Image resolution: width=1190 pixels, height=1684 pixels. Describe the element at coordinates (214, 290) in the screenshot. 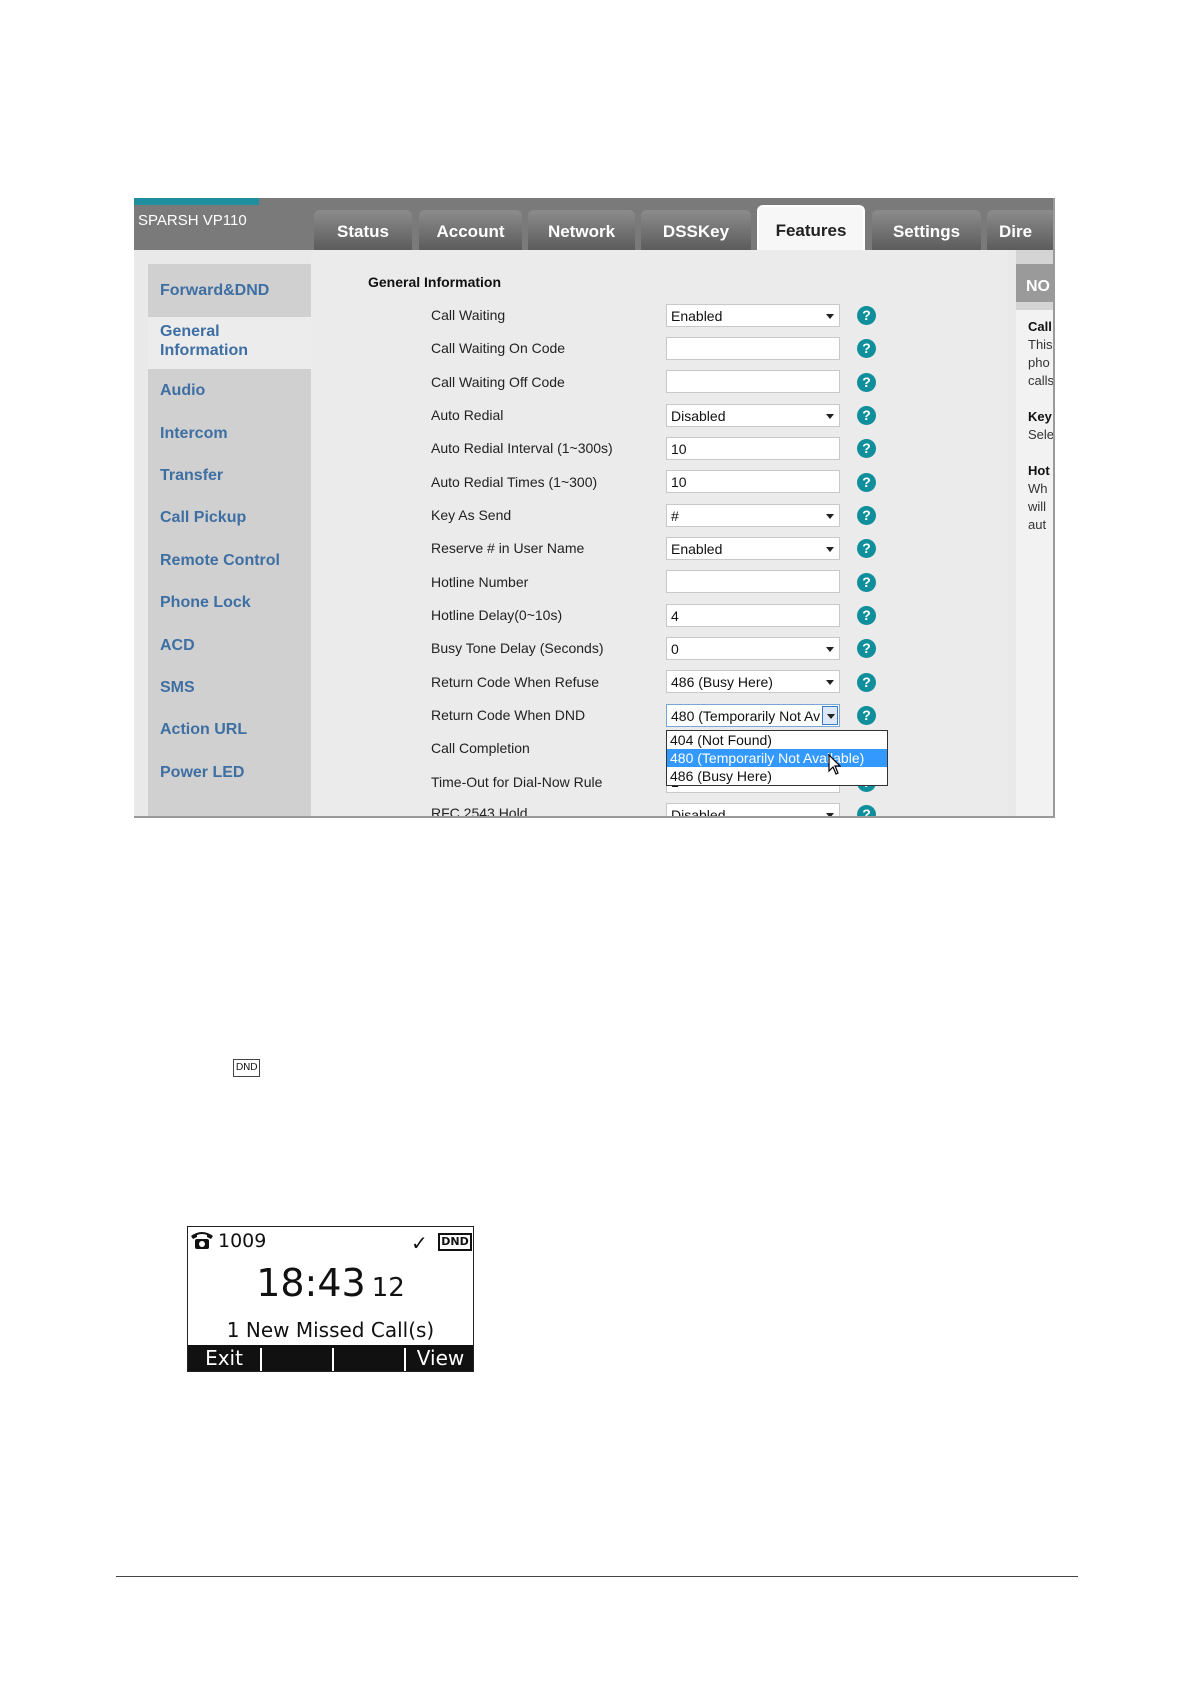

I see `sidebar-item-forward-dnd: Forward&DND` at that location.